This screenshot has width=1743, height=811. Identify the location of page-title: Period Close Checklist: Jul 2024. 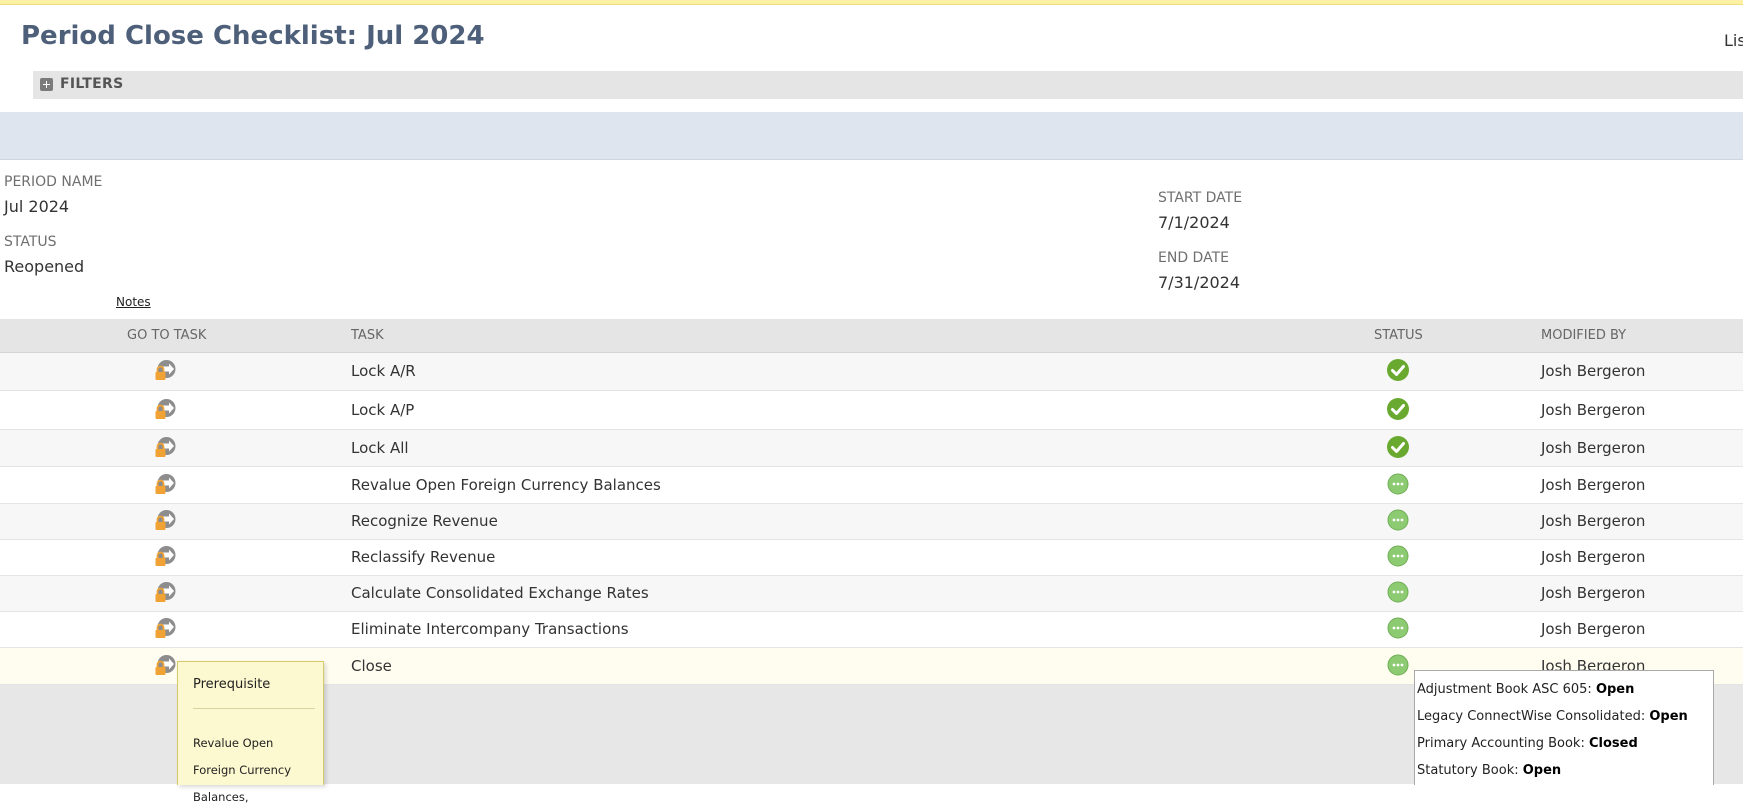
(253, 36).